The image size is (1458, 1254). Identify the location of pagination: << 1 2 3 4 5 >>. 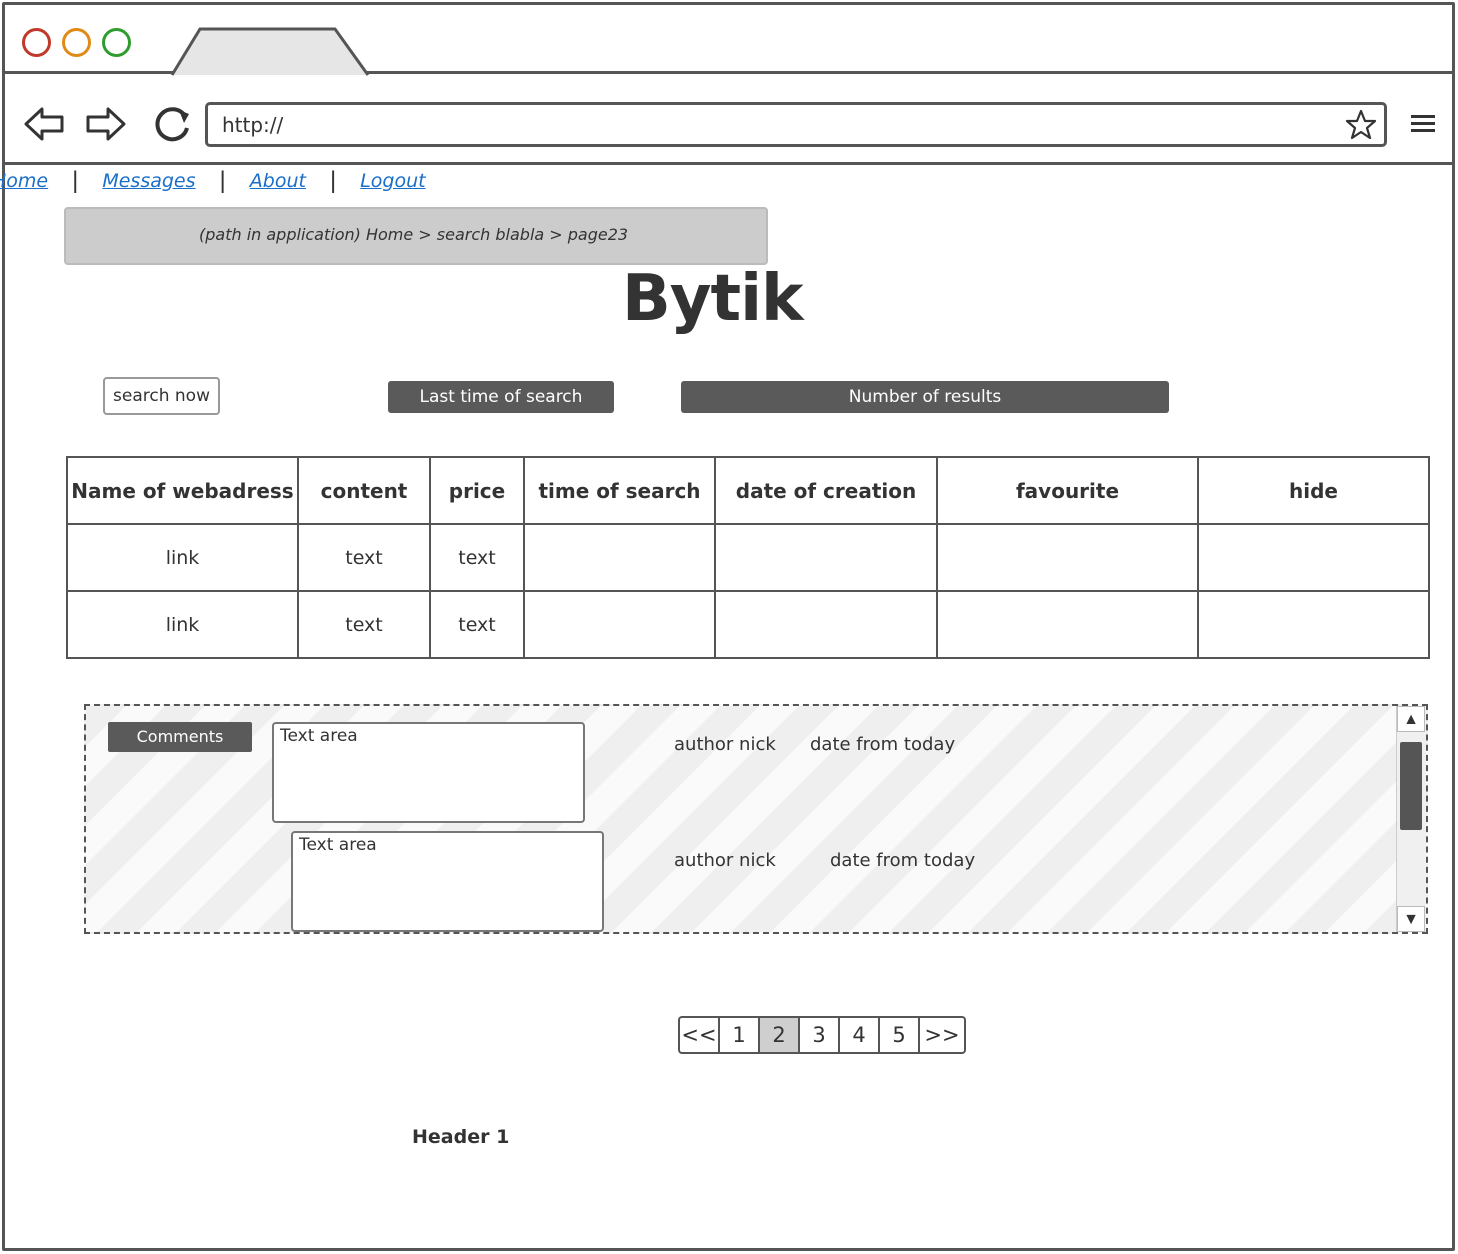
(822, 1035).